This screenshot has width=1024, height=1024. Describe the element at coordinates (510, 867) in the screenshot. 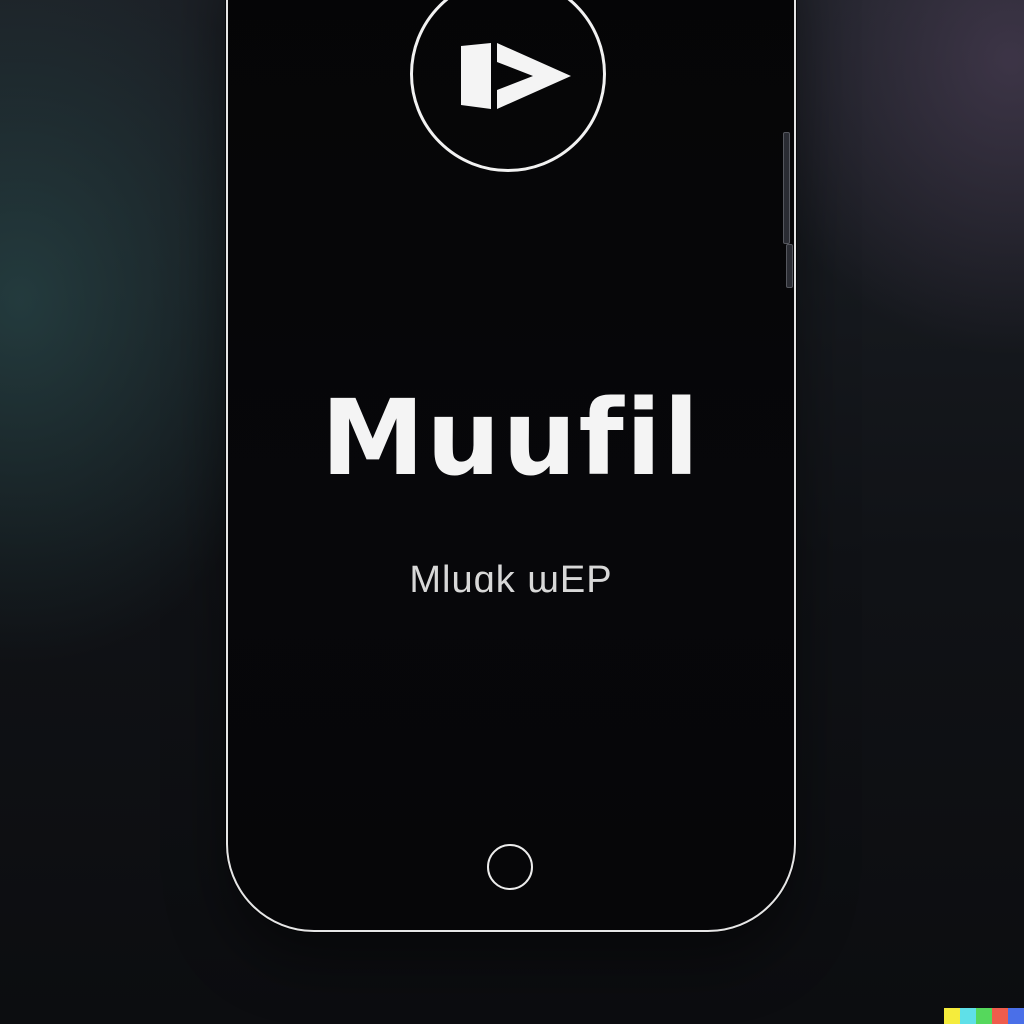

I see `home-button-icon` at that location.